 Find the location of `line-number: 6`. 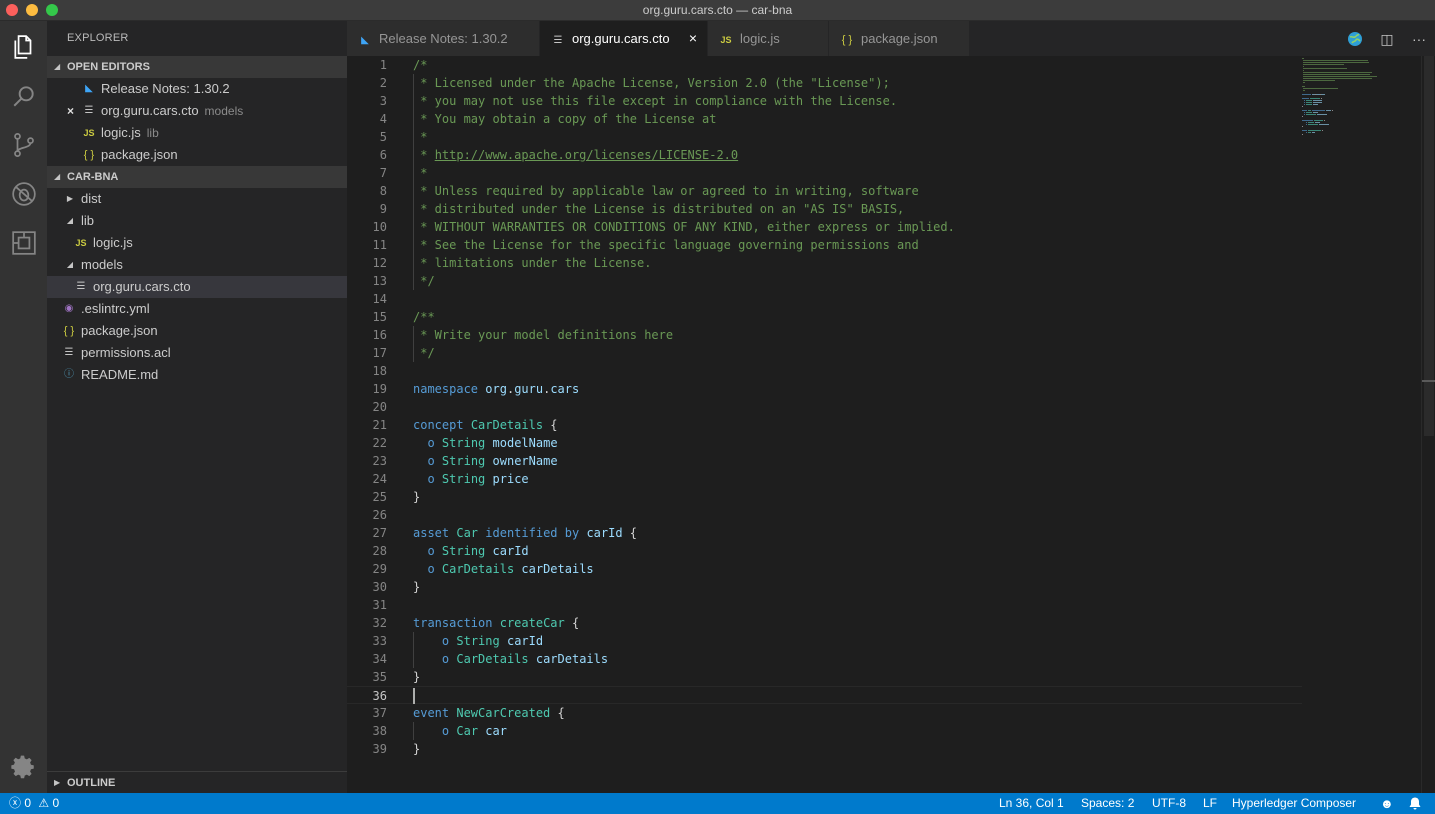

line-number: 6 is located at coordinates (367, 155).